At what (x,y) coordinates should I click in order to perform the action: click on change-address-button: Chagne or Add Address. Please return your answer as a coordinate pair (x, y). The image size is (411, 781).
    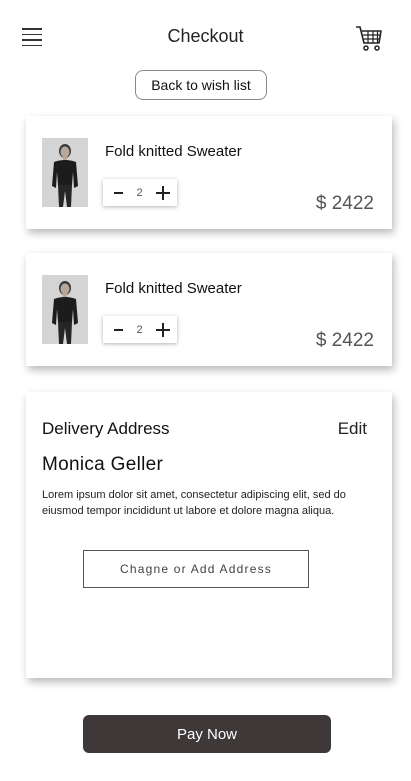
    Looking at the image, I should click on (196, 569).